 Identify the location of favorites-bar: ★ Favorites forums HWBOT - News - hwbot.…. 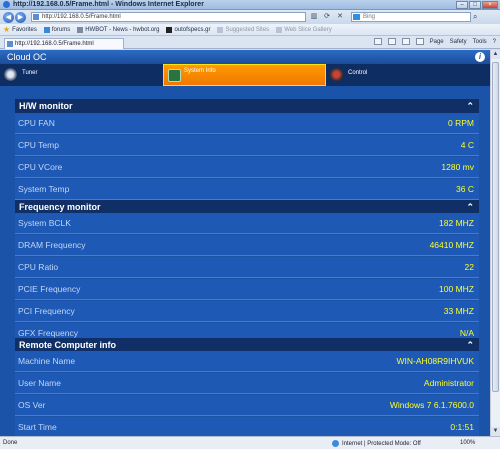
(250, 30).